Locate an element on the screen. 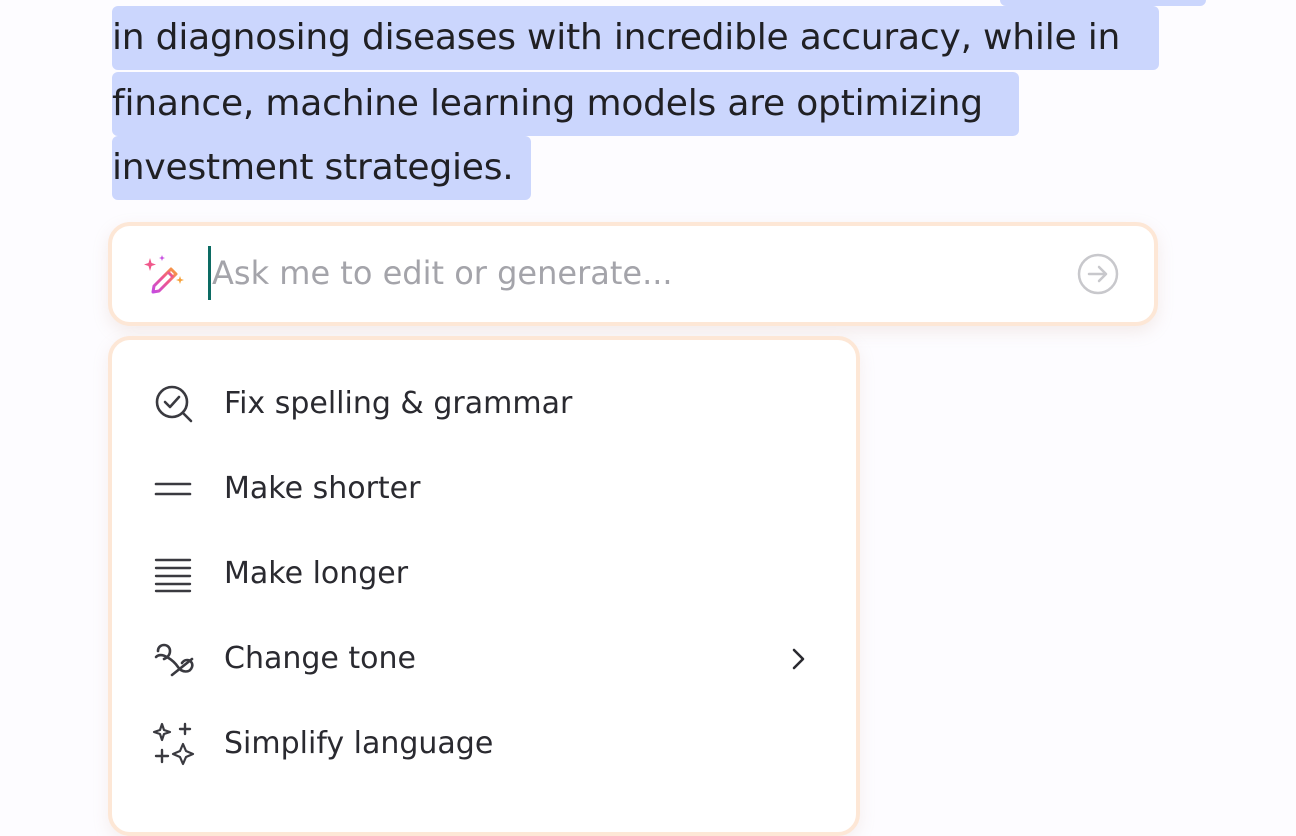 The height and width of the screenshot is (836, 1296). long-lines-icon is located at coordinates (174, 574).